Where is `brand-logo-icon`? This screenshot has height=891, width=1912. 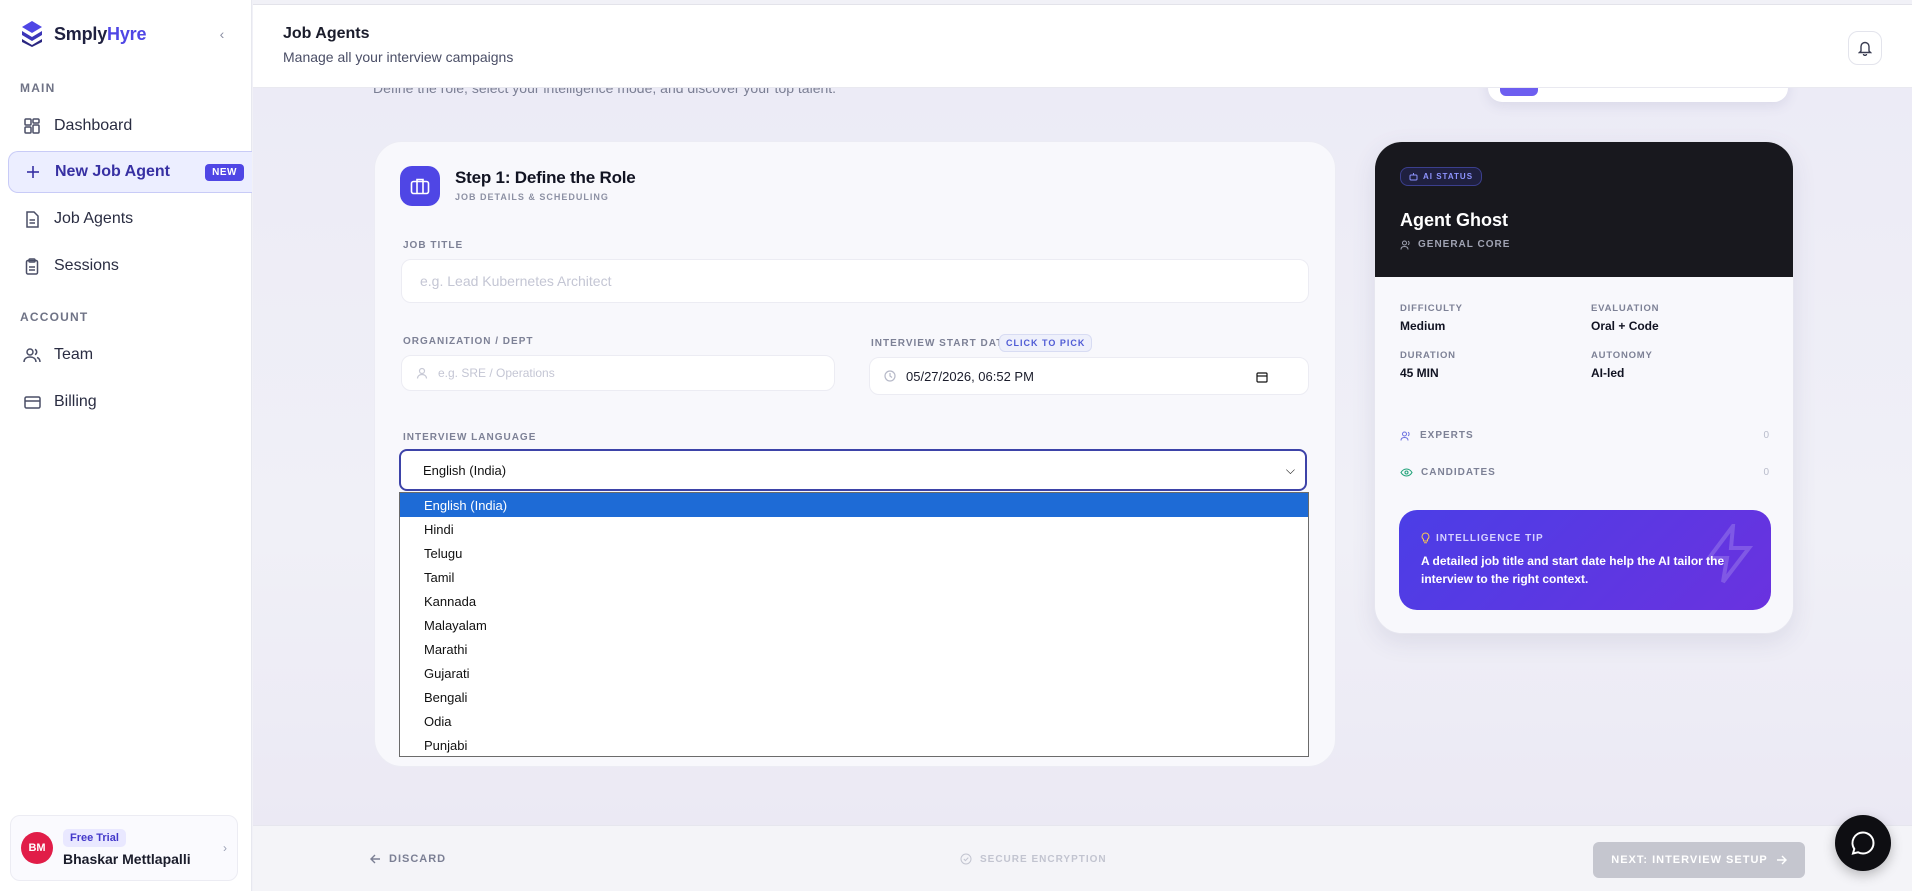
brand-logo-icon is located at coordinates (32, 34).